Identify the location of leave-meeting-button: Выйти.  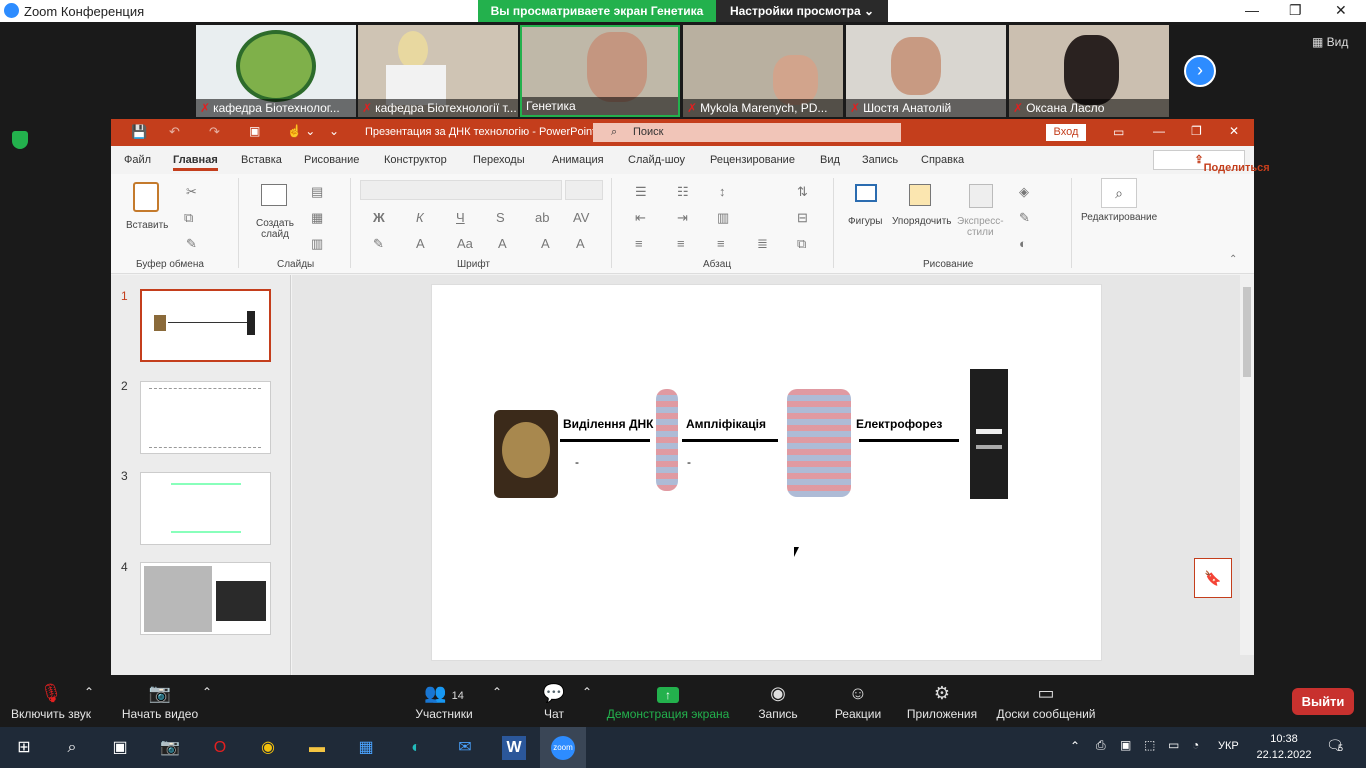
(1323, 701).